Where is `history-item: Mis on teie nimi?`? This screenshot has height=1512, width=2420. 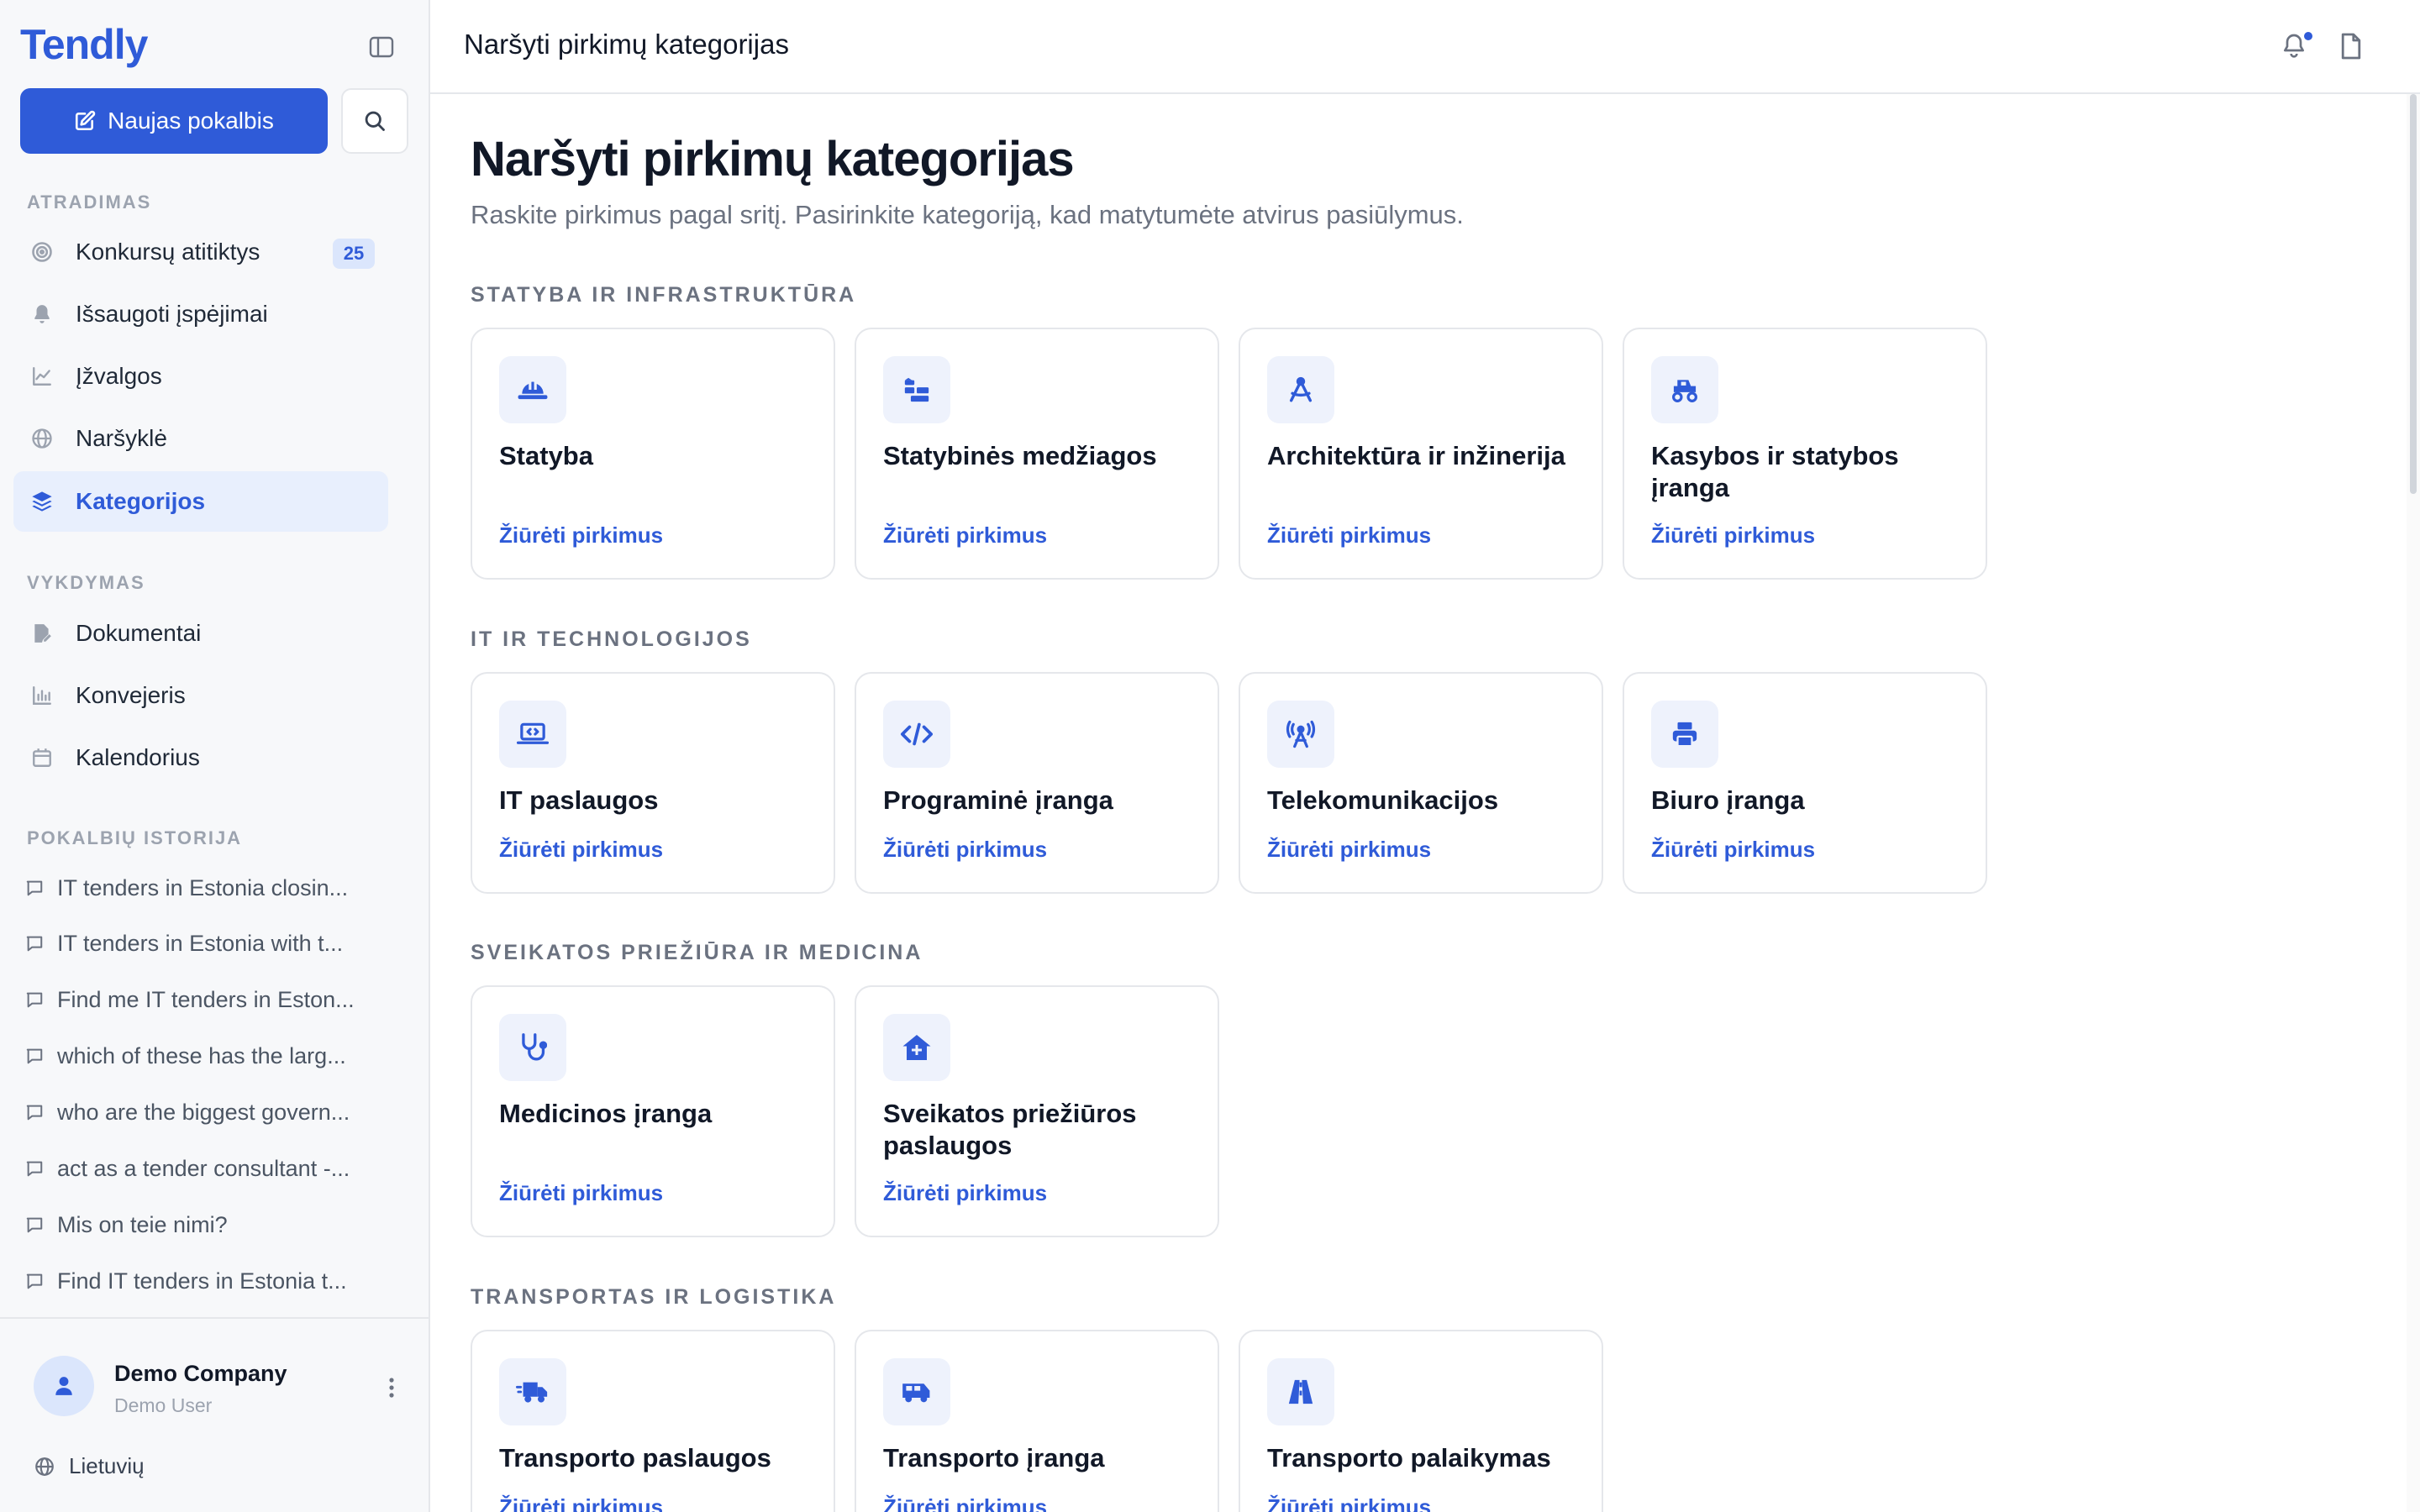
history-item: Mis on teie nimi? is located at coordinates (202, 1224).